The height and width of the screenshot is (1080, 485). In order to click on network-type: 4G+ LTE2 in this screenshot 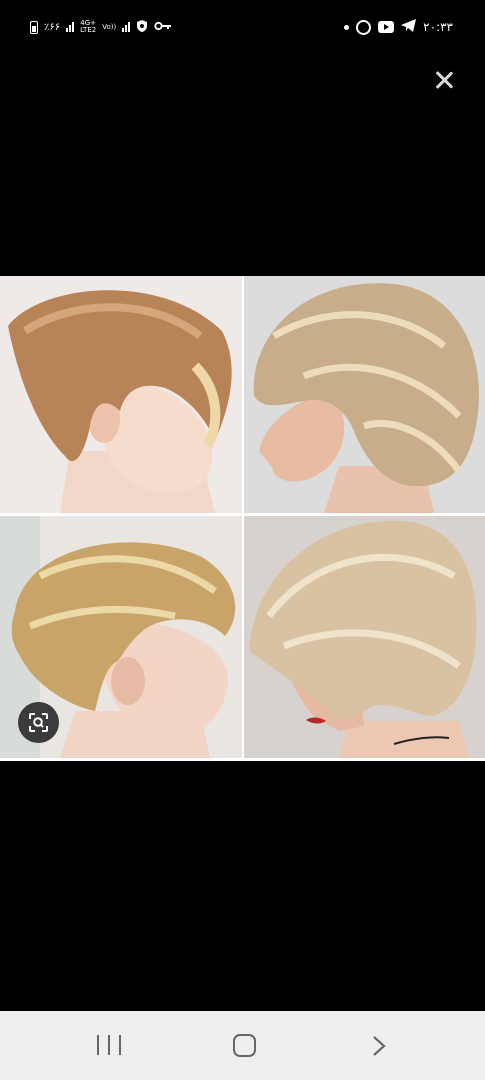, I will do `click(88, 27)`.